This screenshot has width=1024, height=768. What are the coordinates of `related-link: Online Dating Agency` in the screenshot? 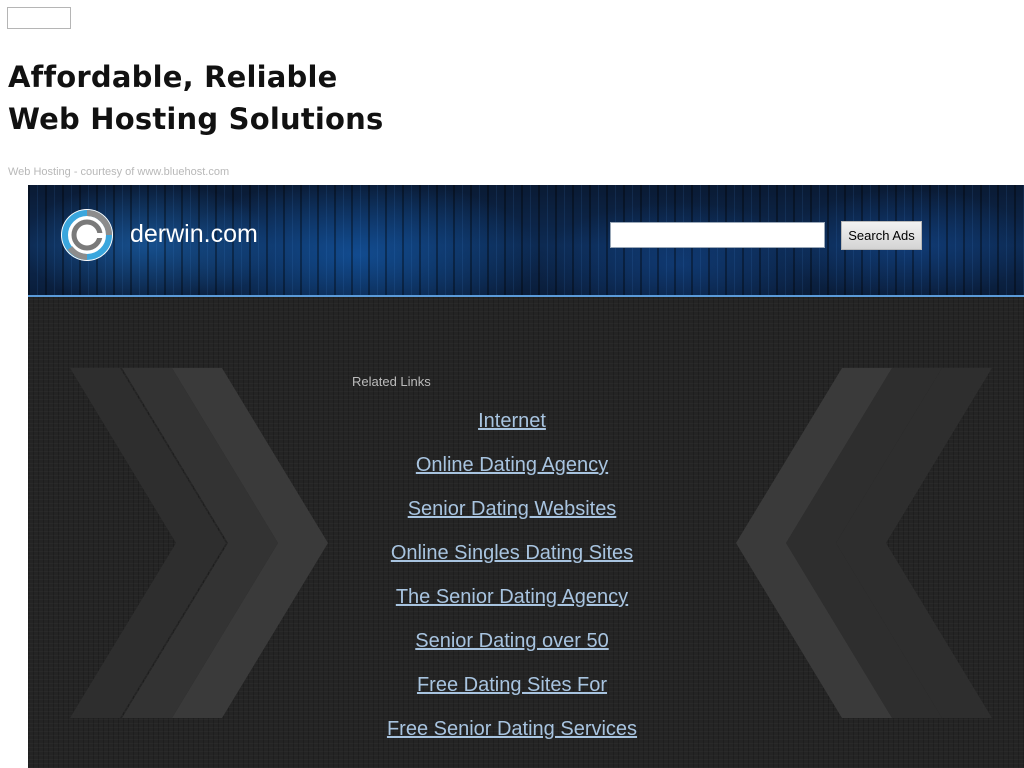 It's located at (512, 465).